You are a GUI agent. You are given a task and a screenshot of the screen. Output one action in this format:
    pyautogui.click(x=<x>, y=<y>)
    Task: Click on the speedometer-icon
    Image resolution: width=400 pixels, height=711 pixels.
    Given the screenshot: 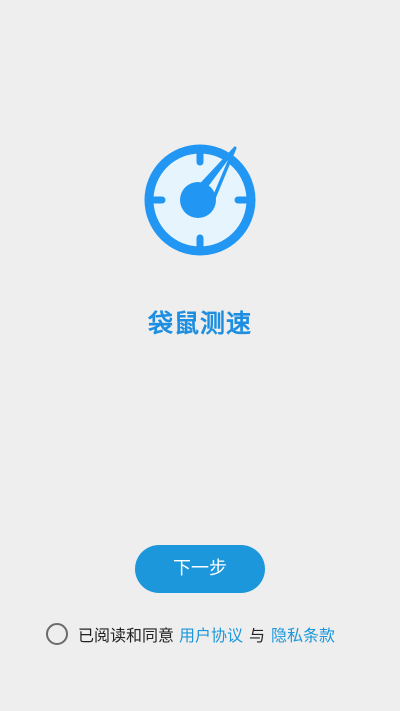 What is the action you would take?
    pyautogui.click(x=200, y=200)
    